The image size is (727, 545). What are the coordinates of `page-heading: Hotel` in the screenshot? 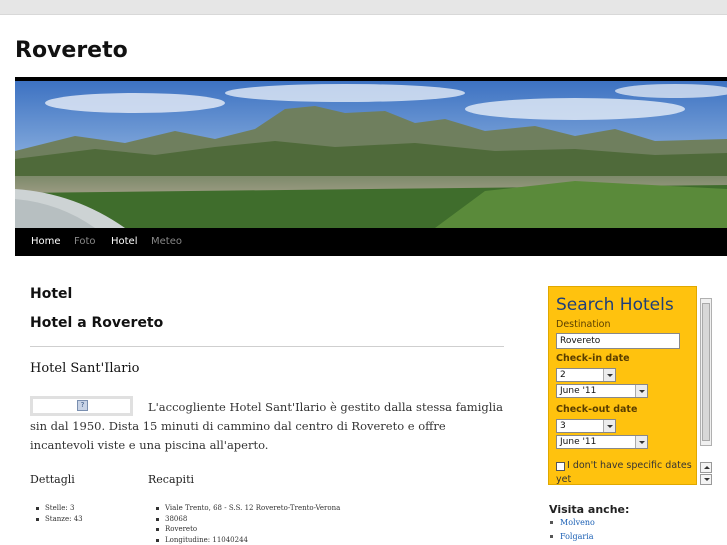 It's located at (51, 294).